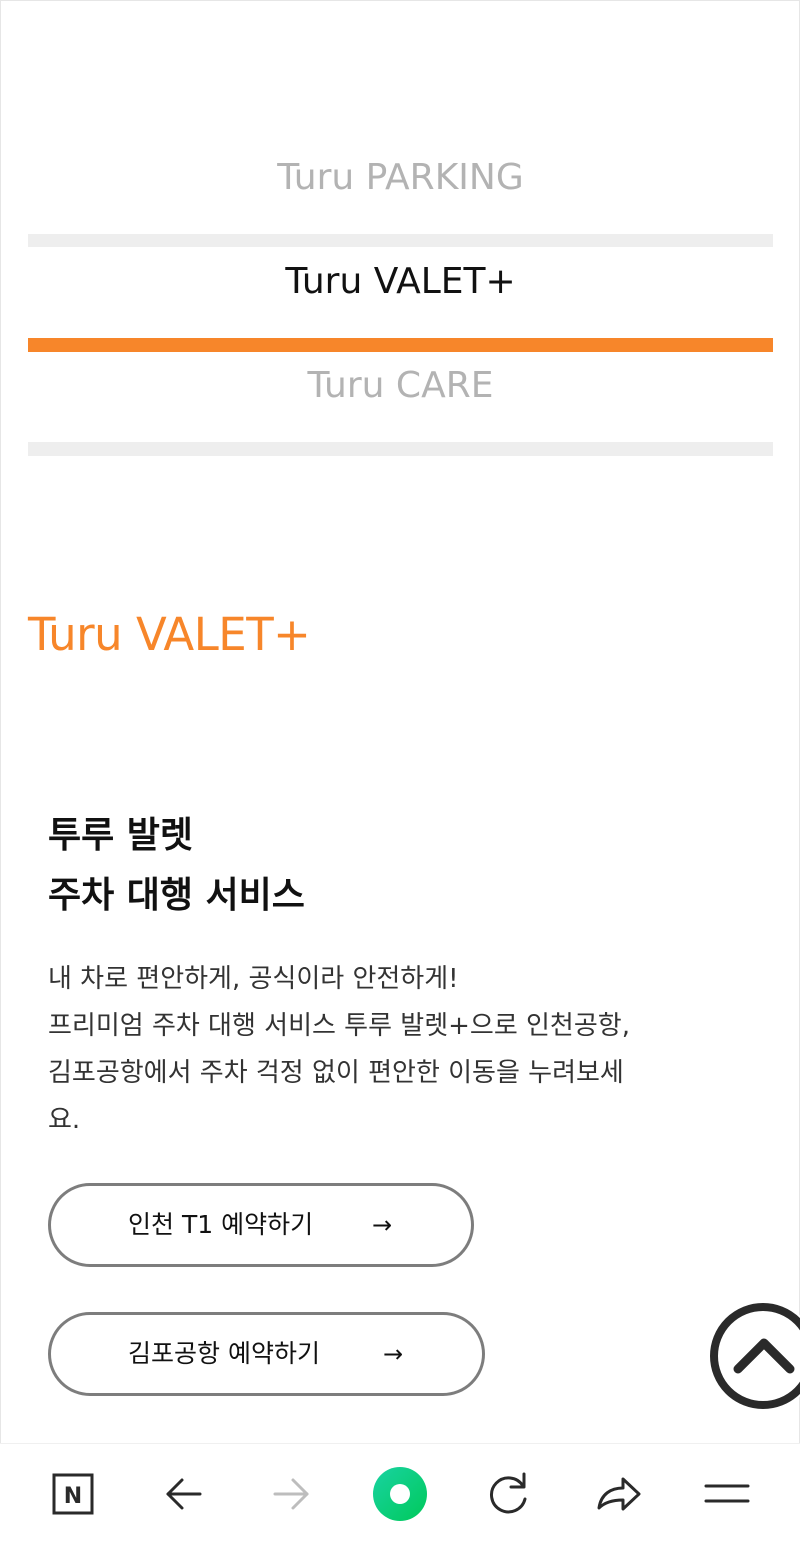 Image resolution: width=800 pixels, height=1550 pixels. What do you see at coordinates (400, 282) in the screenshot?
I see `tab-turu-valet: Turu VALET+` at bounding box center [400, 282].